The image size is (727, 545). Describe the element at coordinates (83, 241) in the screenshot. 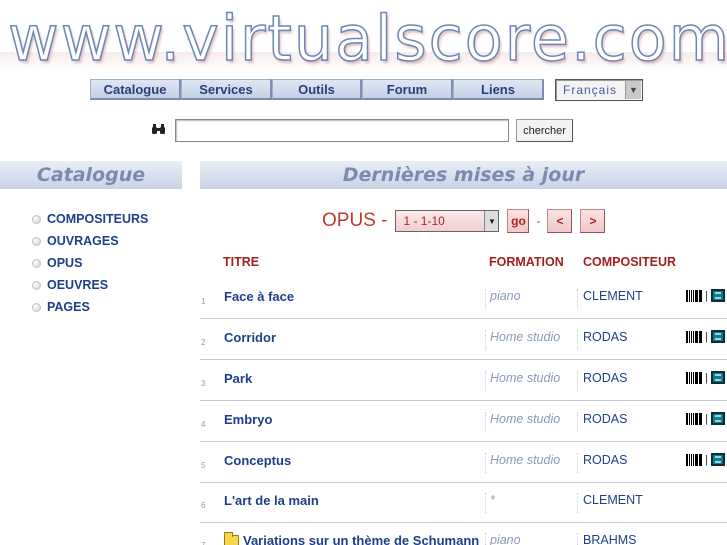

I see `sidebar-item-label: OUVRAGES` at that location.